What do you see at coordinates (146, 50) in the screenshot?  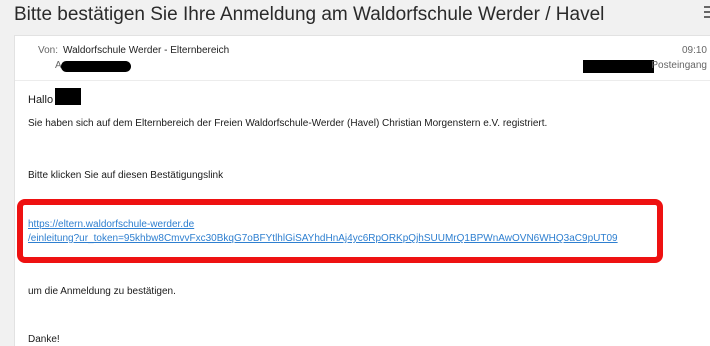 I see `sender-name: Waldorfschule Werder - Elternbereich` at bounding box center [146, 50].